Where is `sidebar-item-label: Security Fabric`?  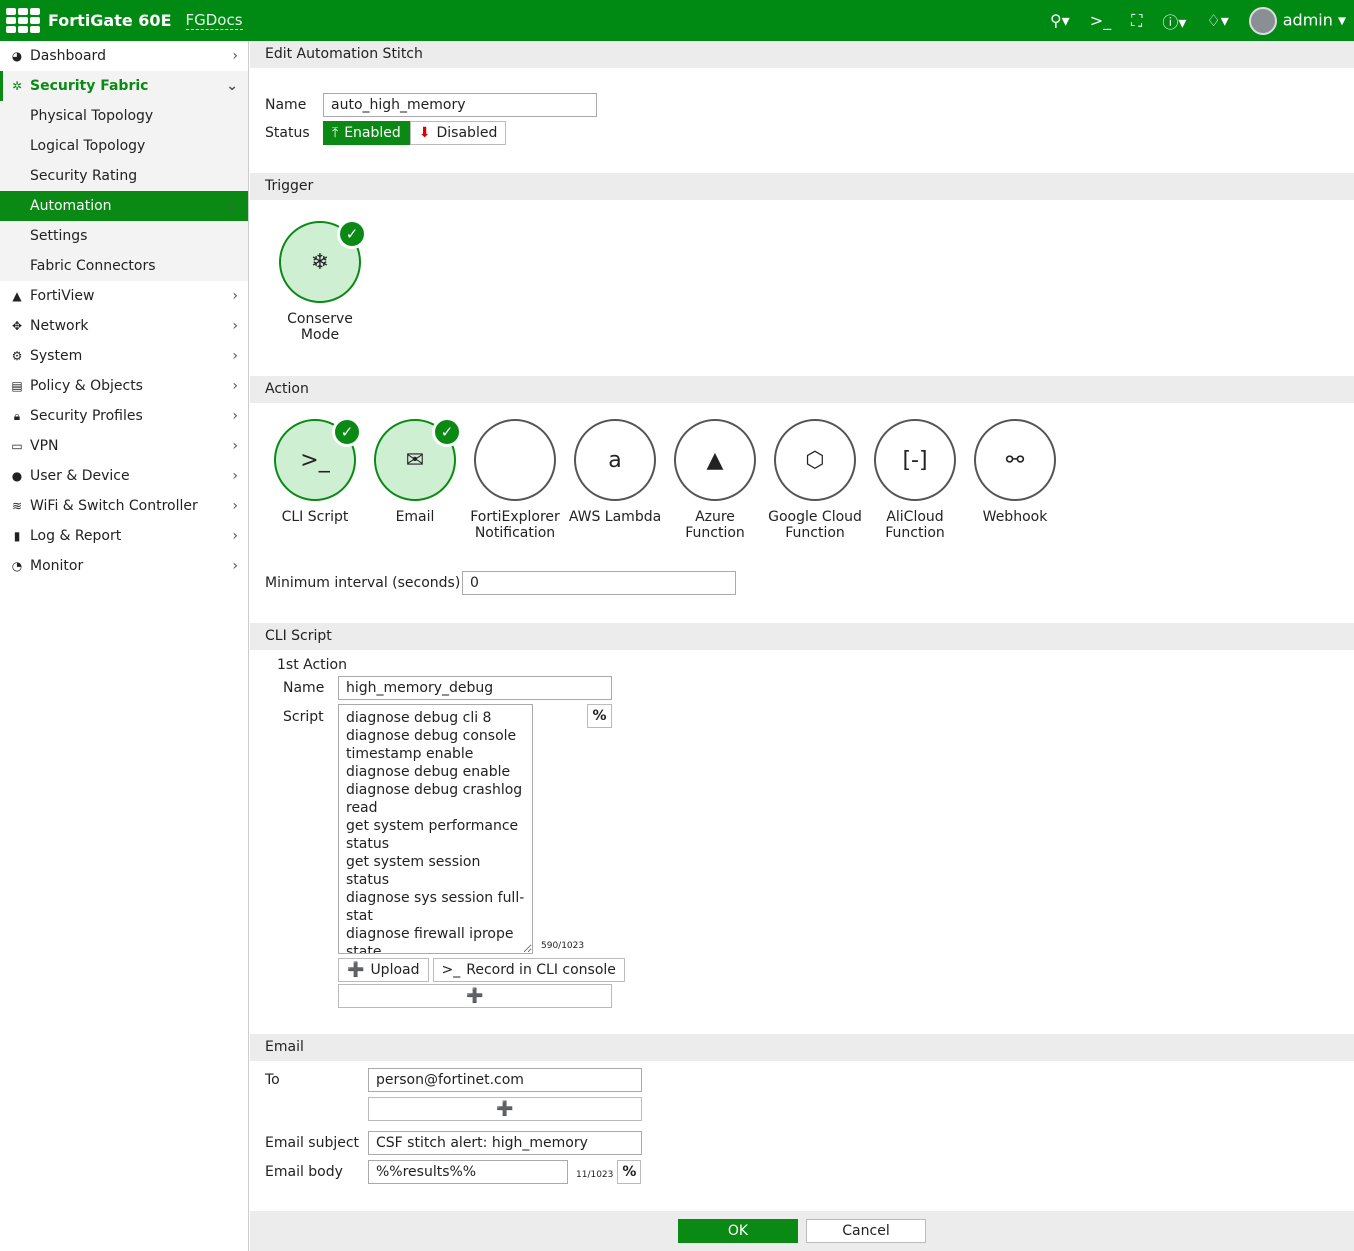 sidebar-item-label: Security Fabric is located at coordinates (89, 86).